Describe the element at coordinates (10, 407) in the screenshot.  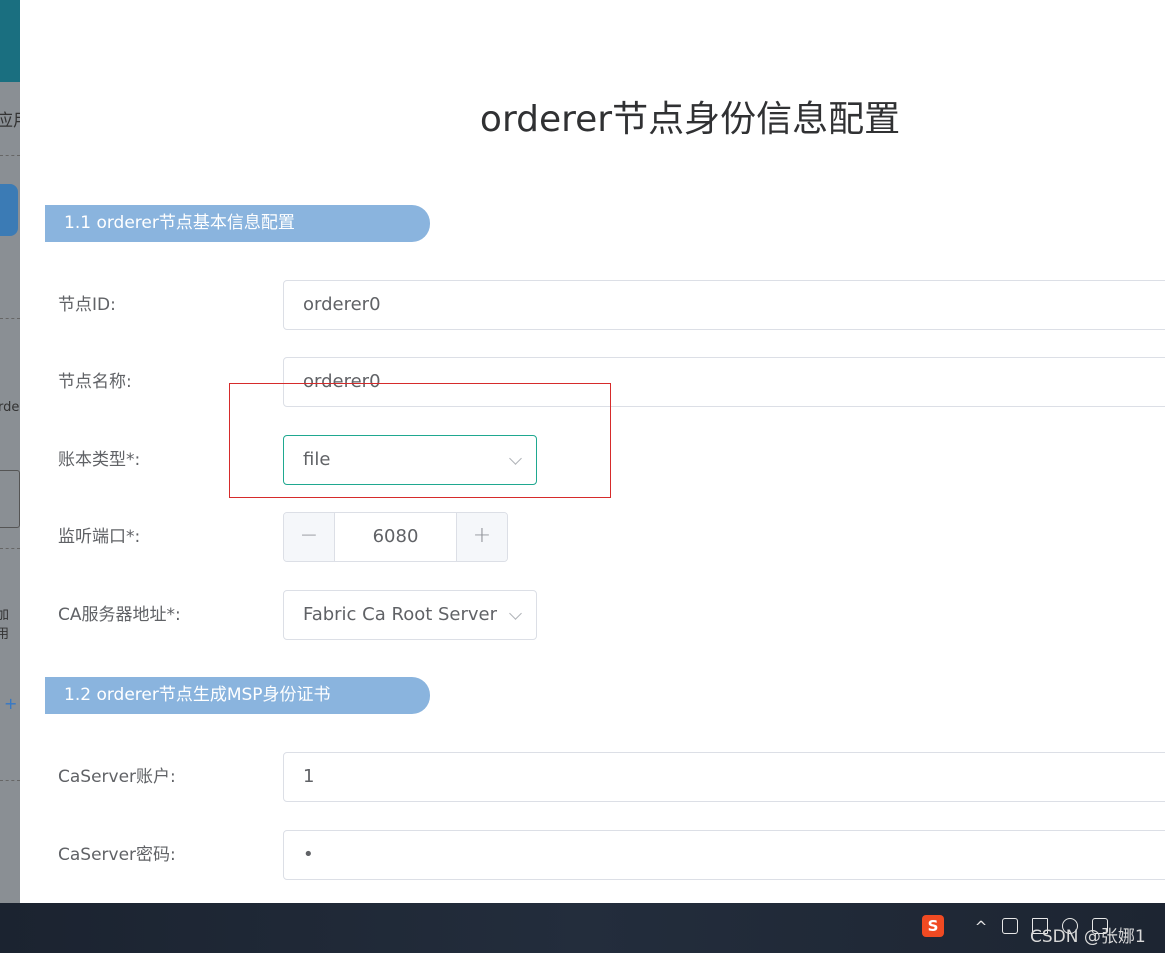
I see `background-label-mid: rde` at that location.